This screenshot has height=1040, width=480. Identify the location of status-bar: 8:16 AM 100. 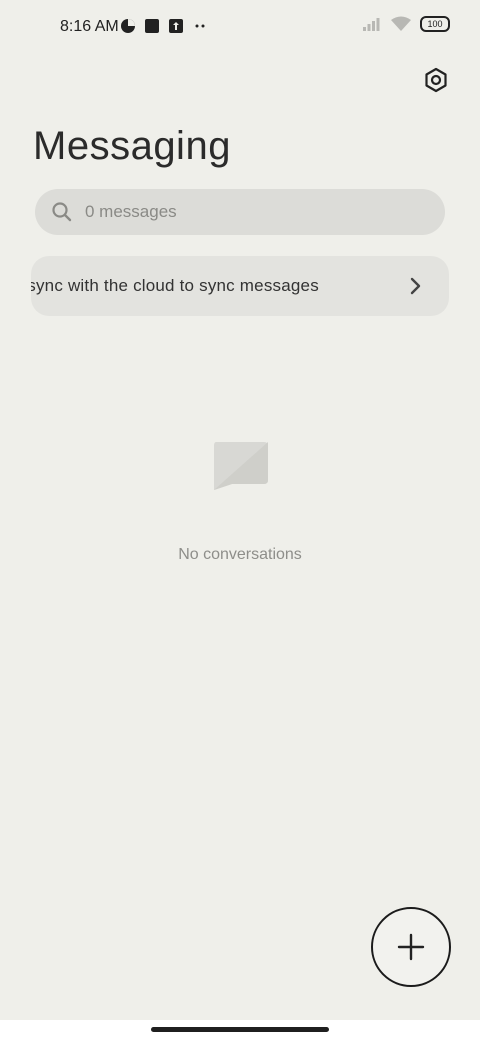
(240, 28).